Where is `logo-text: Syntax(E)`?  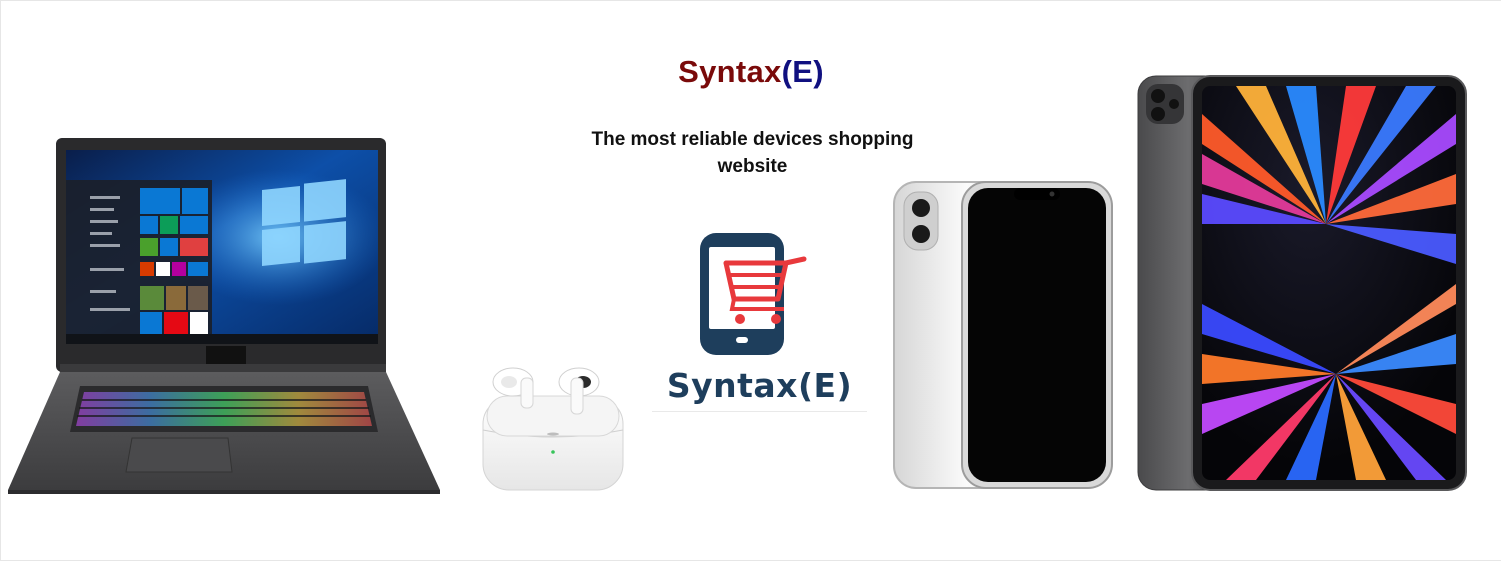
logo-text: Syntax(E) is located at coordinates (759, 385).